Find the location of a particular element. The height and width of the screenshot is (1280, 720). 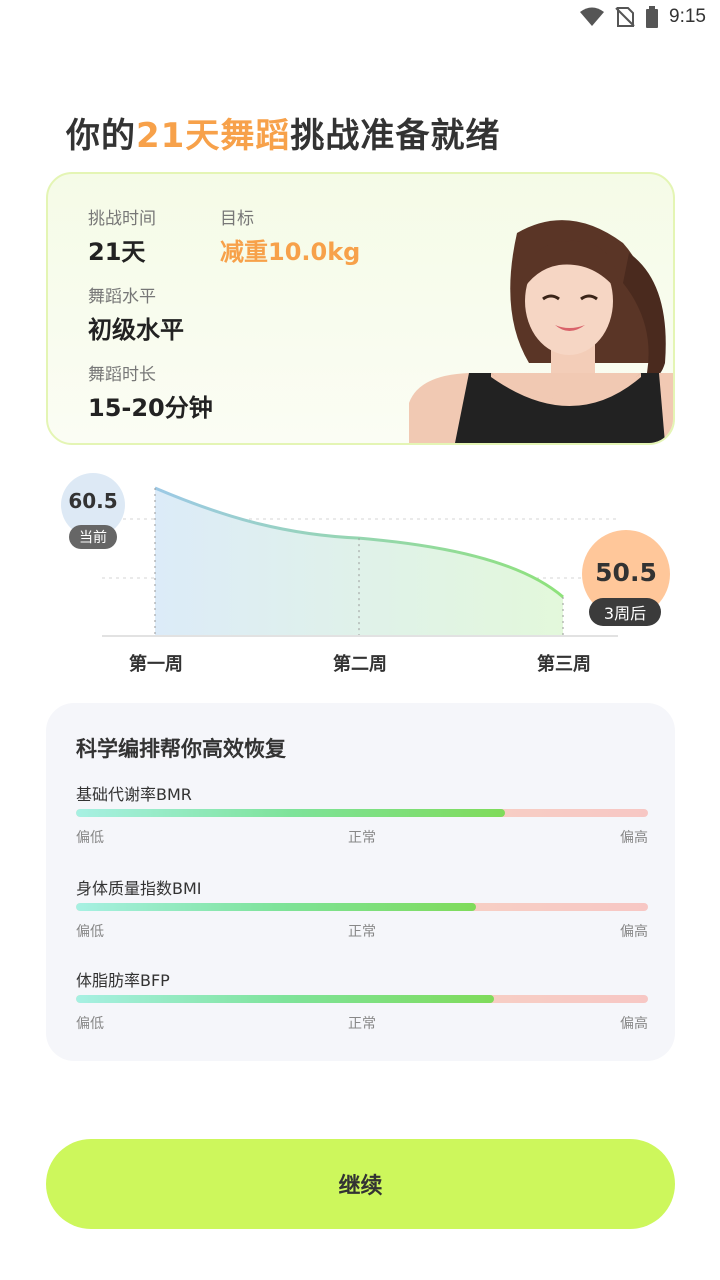

no-sim-icon is located at coordinates (625, 17).